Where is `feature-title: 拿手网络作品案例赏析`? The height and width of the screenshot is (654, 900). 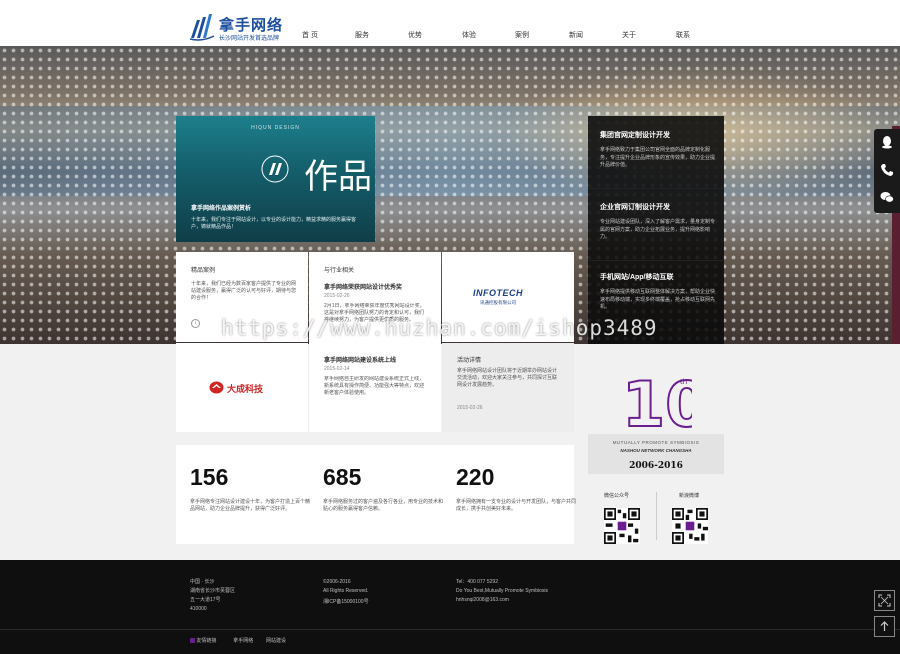
feature-title: 拿手网络作品案例赏析 is located at coordinates (221, 209).